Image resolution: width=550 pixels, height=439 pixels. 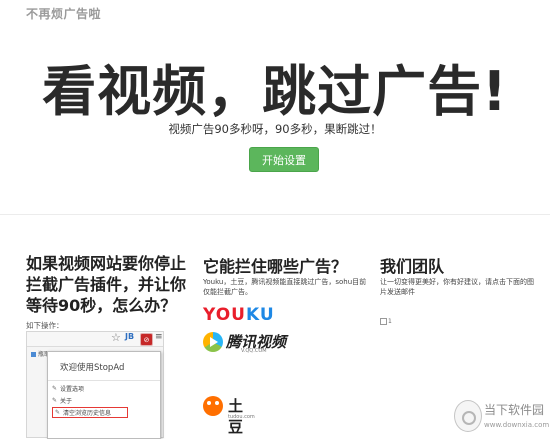 What do you see at coordinates (275, 214) in the screenshot?
I see `section-divider` at bounding box center [275, 214].